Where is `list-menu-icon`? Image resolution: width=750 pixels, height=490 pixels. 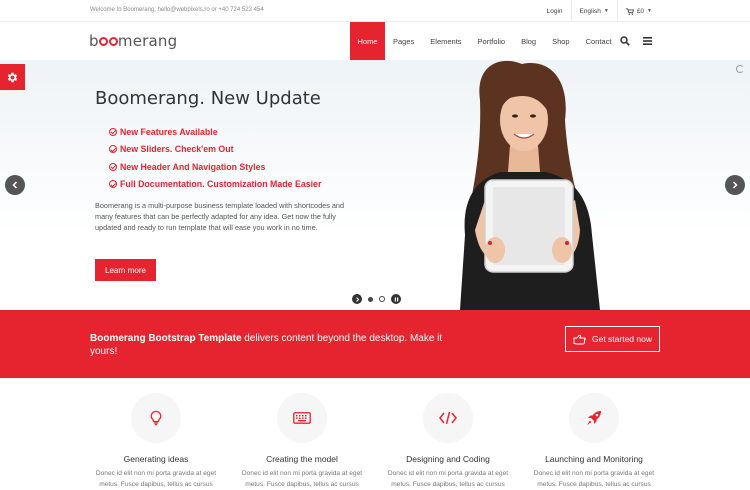 list-menu-icon is located at coordinates (647, 41).